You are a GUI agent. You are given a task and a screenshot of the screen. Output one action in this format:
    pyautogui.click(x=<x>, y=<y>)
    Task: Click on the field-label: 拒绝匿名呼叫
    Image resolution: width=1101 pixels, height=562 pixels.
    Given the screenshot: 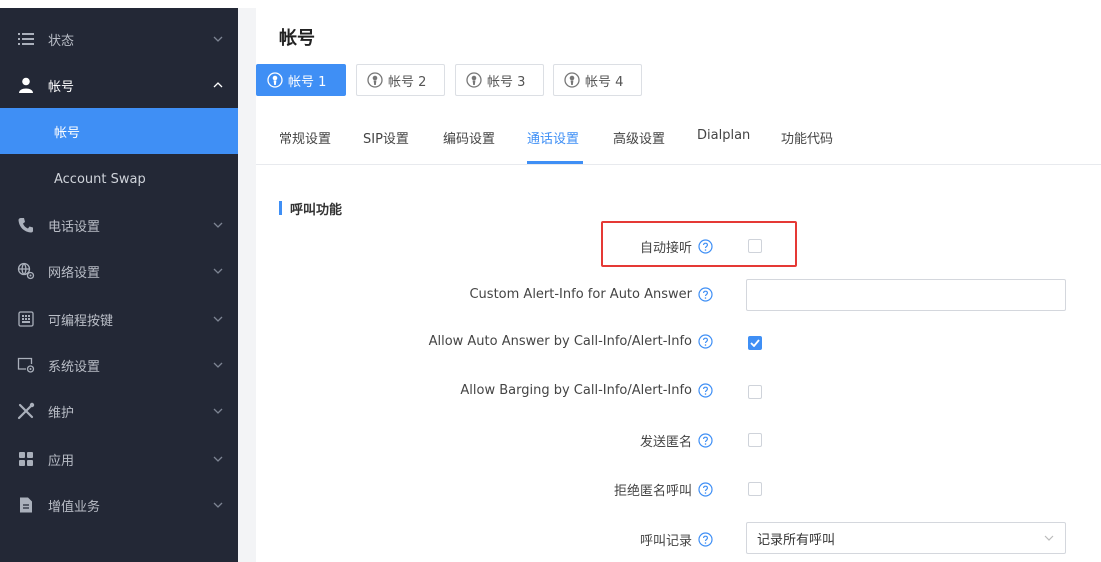 What is the action you would take?
    pyautogui.click(x=652, y=491)
    